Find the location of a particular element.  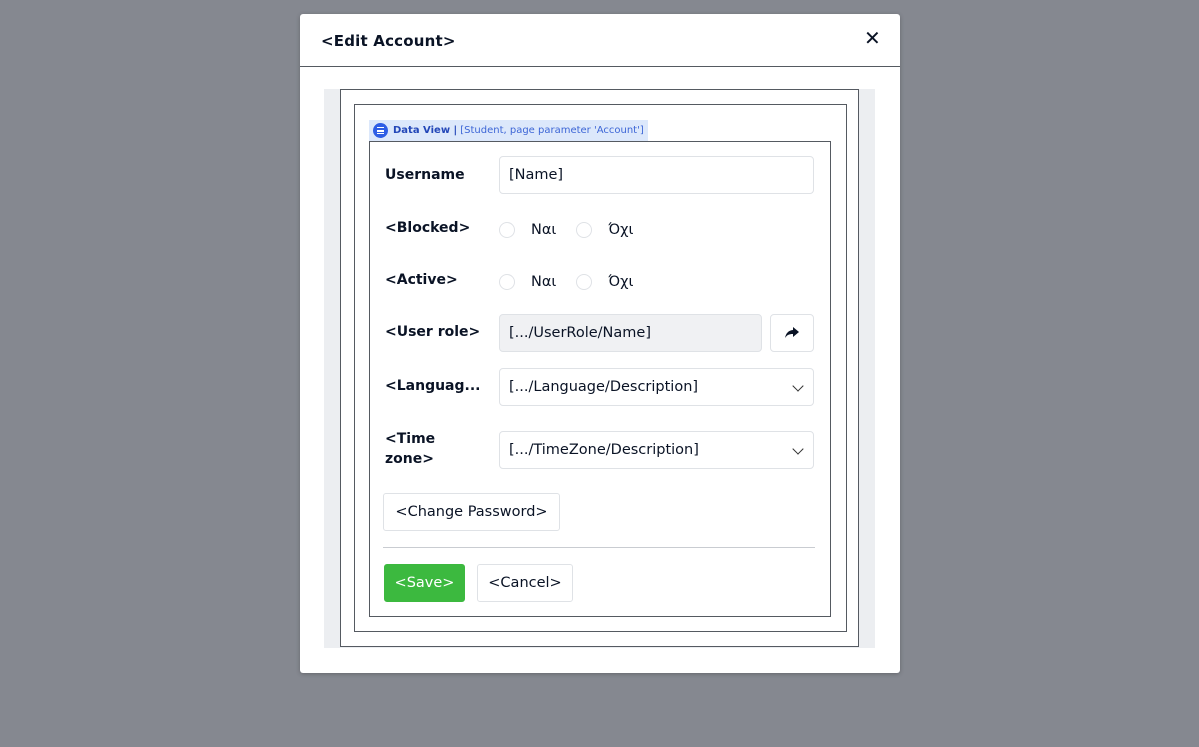

dialog-header: <Edit Account> ✕ is located at coordinates (600, 40).